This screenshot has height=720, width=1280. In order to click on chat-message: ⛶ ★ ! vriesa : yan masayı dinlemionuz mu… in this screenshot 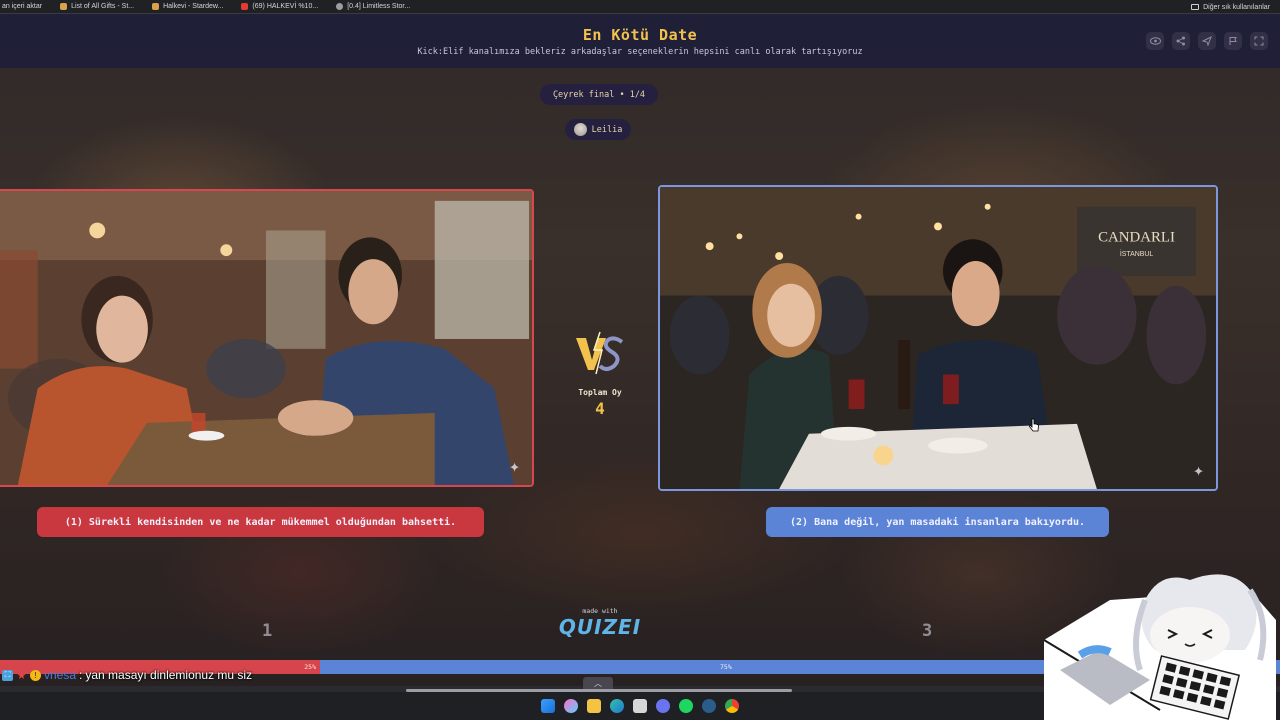, I will do `click(127, 675)`.